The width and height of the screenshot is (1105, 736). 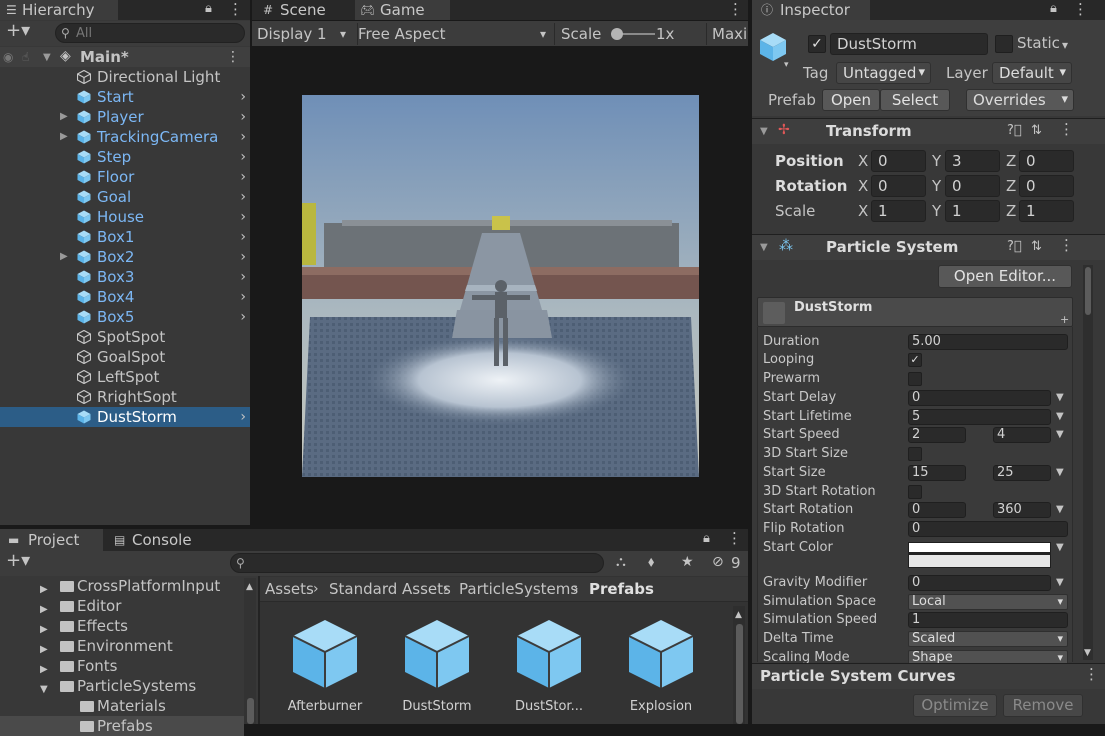 I want to click on duration-field: 5.00, so click(x=988, y=342).